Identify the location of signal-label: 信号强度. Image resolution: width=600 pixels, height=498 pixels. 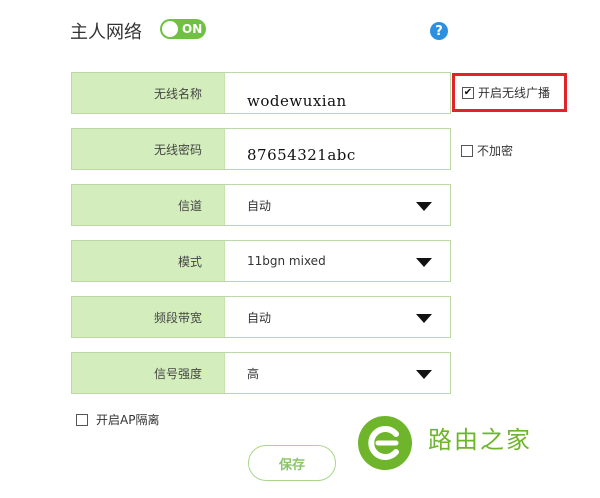
(148, 373).